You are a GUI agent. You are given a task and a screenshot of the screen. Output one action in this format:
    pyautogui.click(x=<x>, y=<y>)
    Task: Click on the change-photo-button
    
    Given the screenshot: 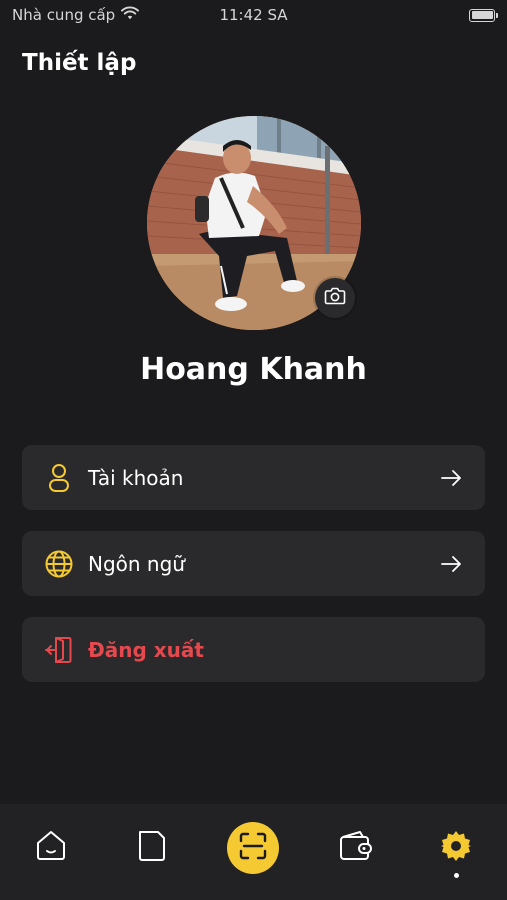 What is the action you would take?
    pyautogui.click(x=335, y=298)
    